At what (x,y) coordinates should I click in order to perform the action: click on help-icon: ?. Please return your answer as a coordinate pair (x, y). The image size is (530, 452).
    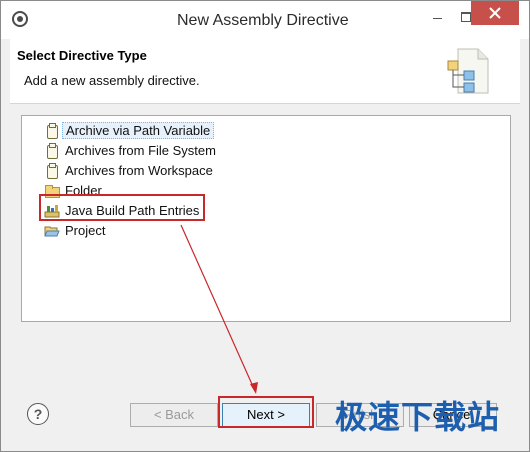
    Looking at the image, I should click on (38, 414).